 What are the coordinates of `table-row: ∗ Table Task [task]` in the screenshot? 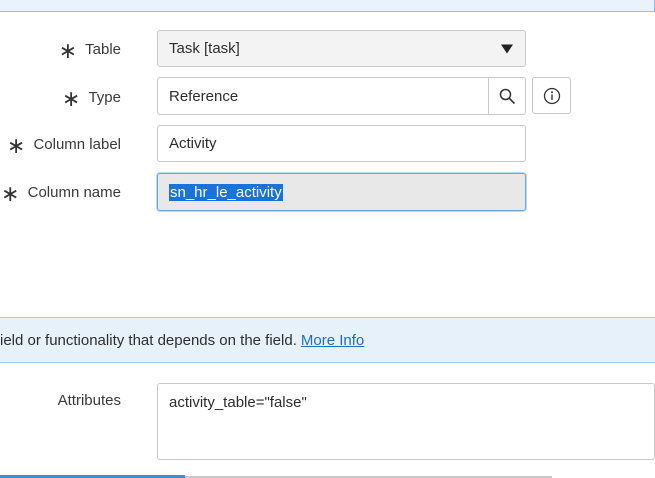 It's located at (327, 48).